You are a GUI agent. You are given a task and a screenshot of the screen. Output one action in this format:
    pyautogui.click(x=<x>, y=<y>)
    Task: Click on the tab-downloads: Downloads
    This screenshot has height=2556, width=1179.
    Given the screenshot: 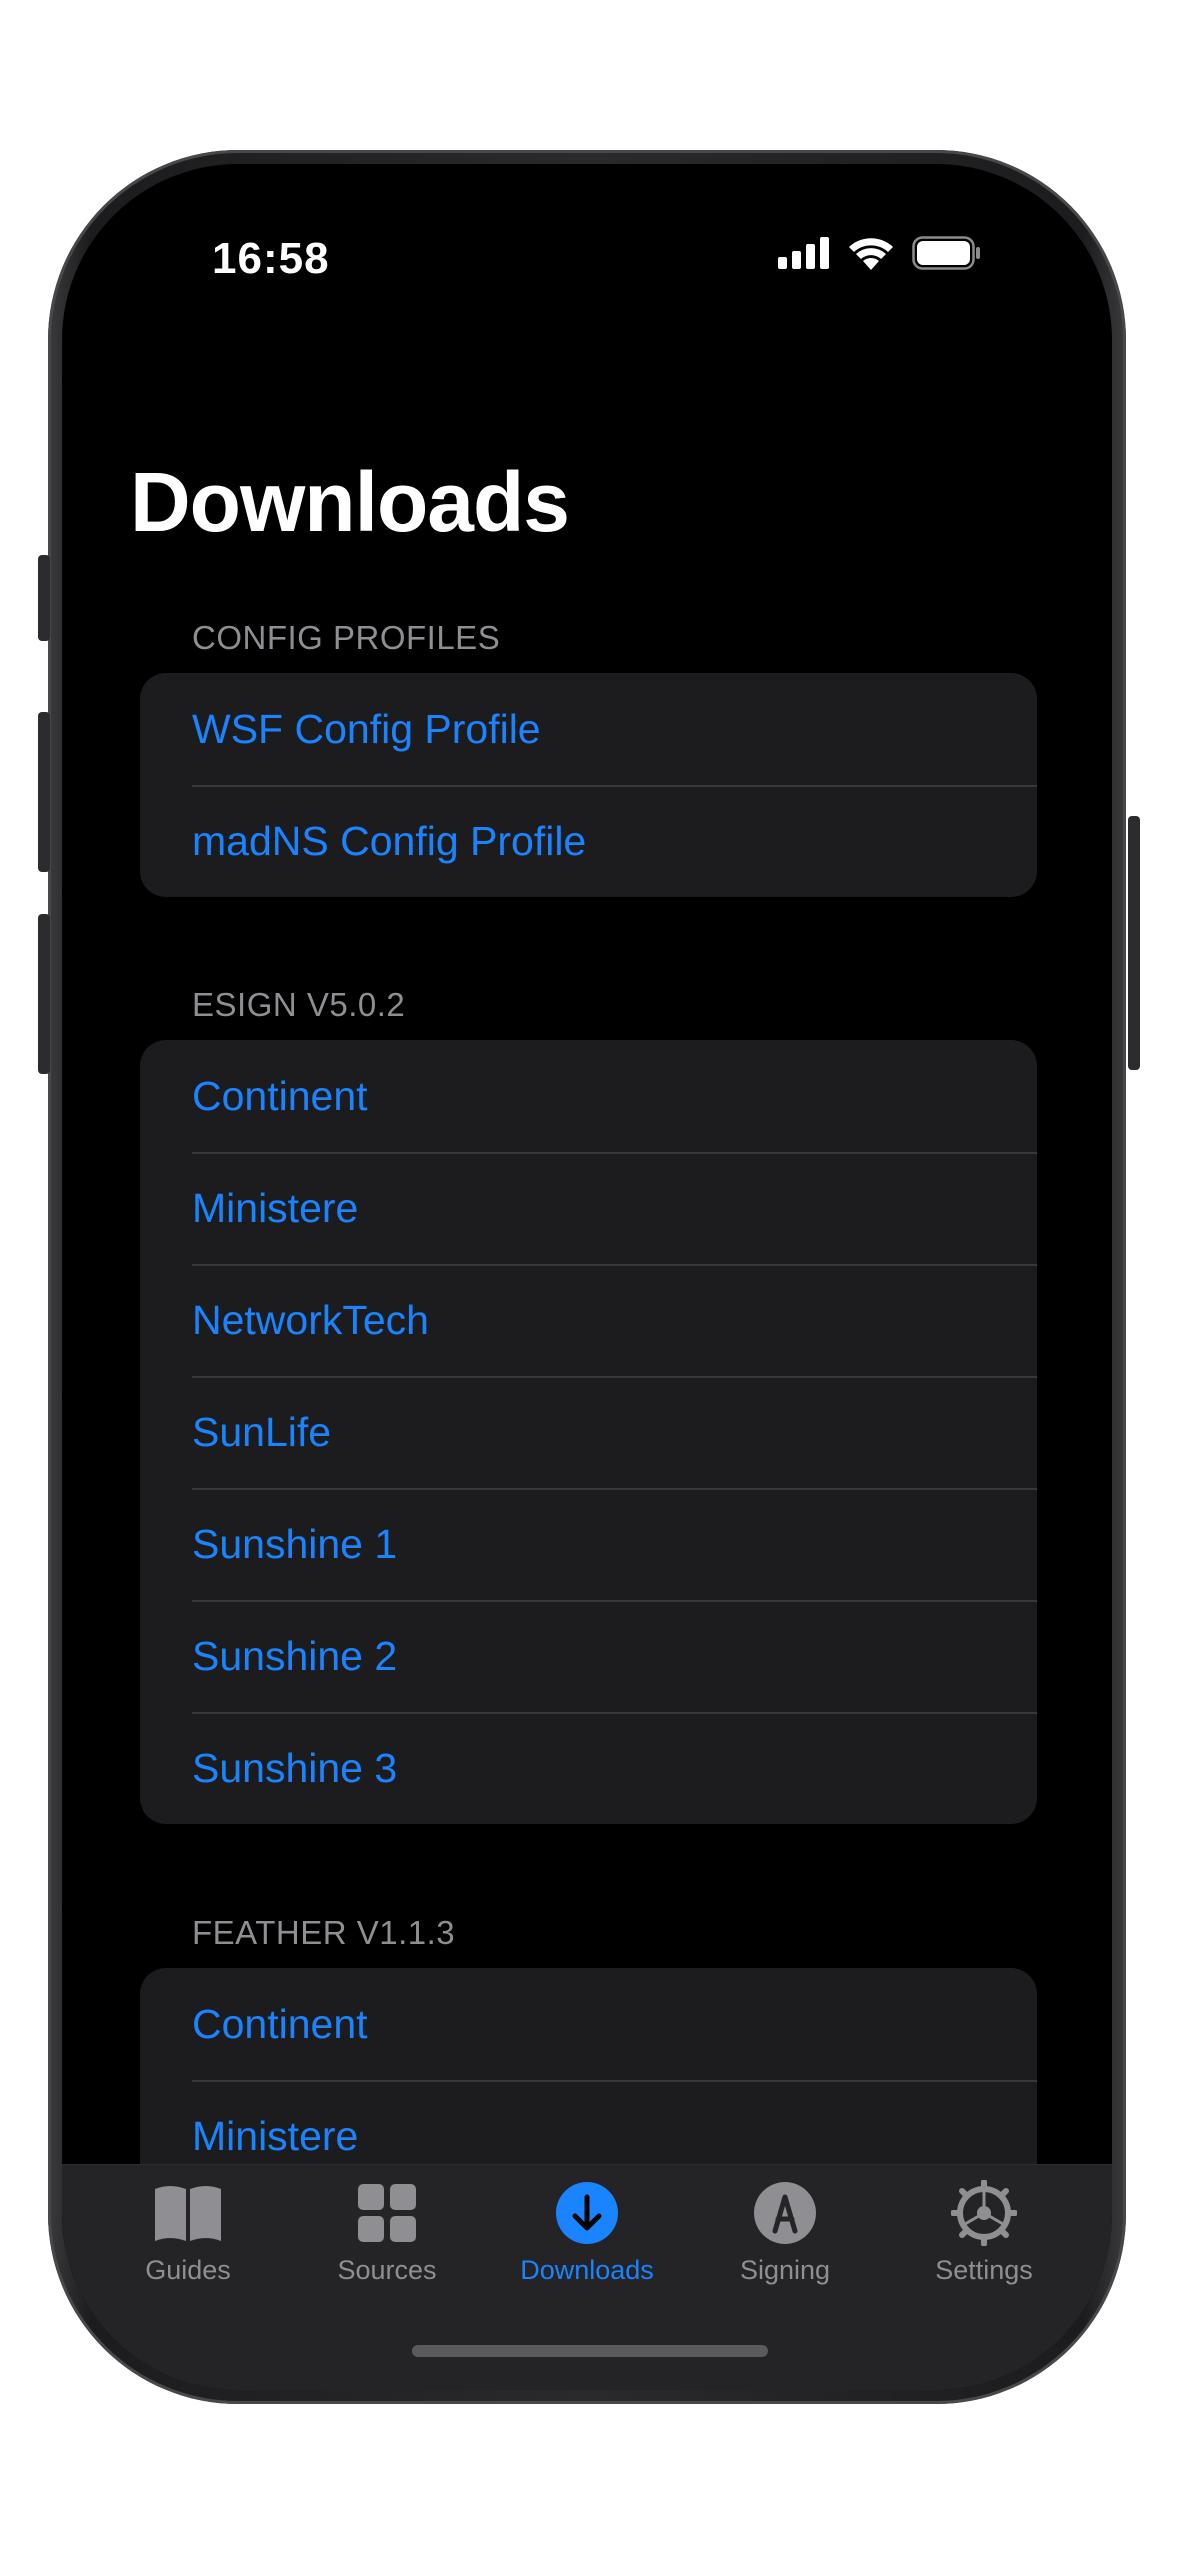 What is the action you would take?
    pyautogui.click(x=587, y=2231)
    